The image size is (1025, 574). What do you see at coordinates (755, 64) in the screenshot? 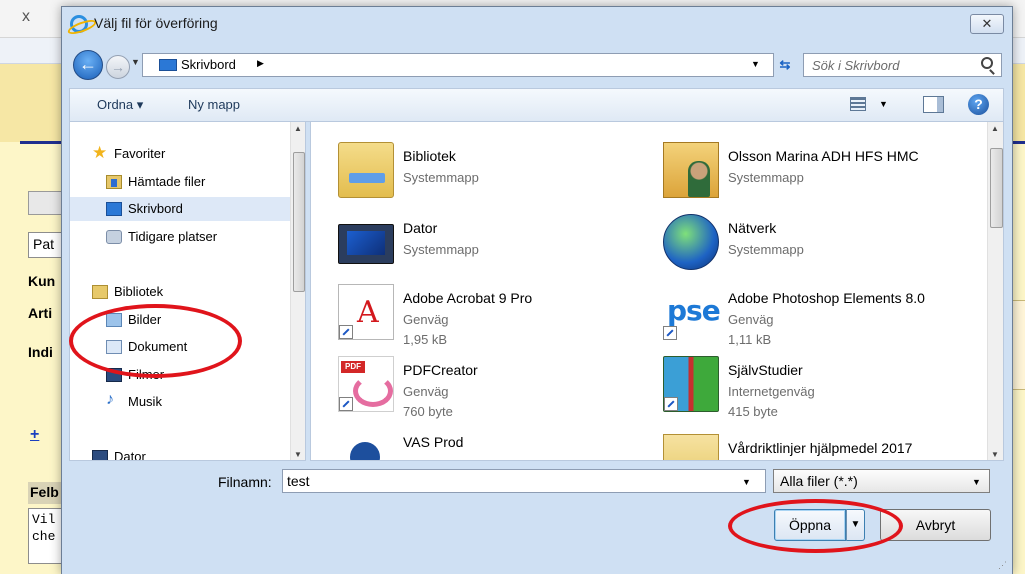
I see `address-dropdown-icon: ▼` at bounding box center [755, 64].